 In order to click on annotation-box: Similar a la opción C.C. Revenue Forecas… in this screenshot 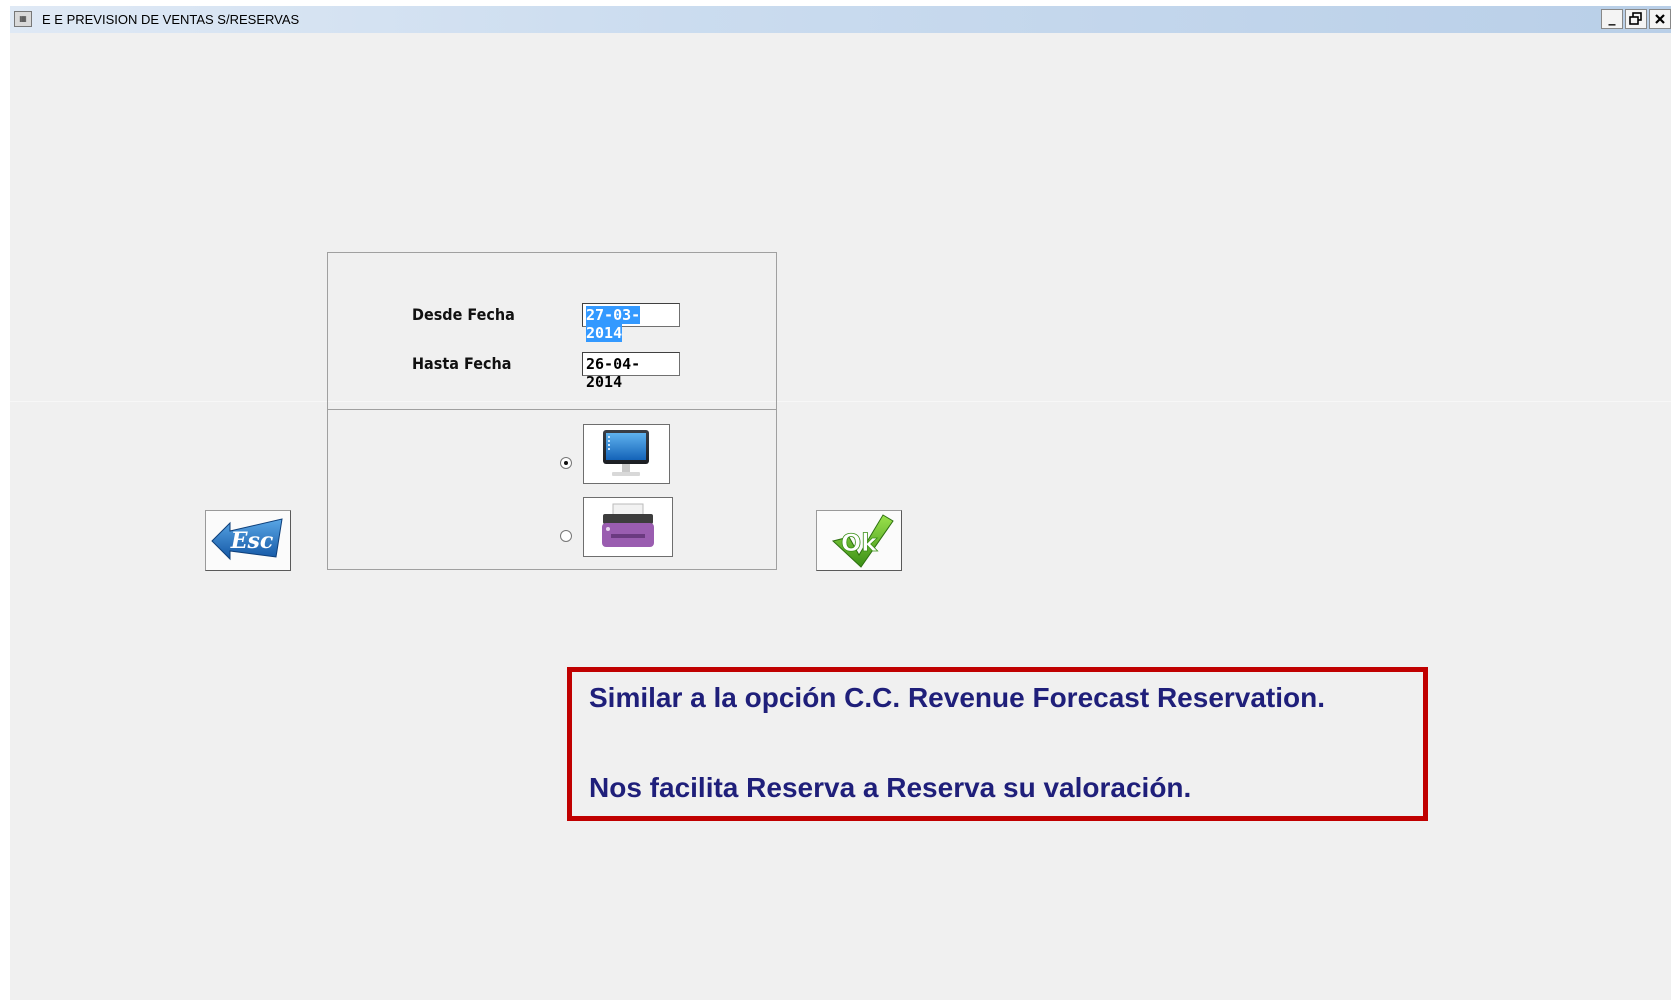, I will do `click(997, 744)`.